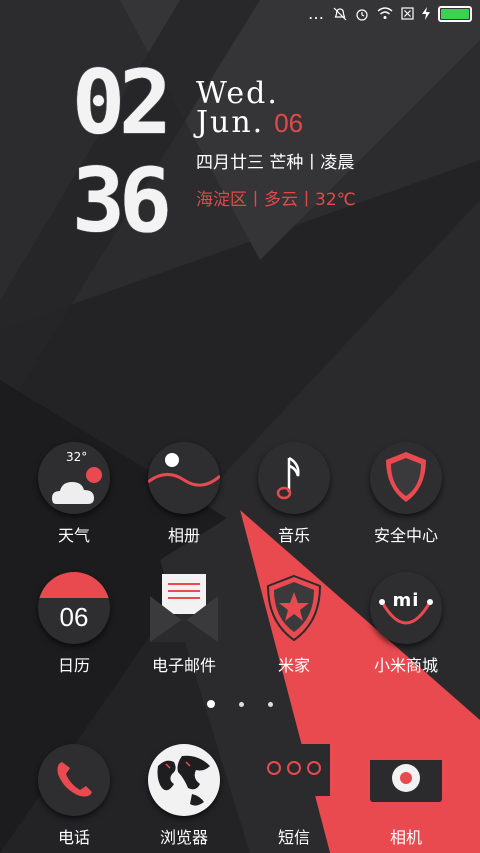 This screenshot has width=480, height=853. What do you see at coordinates (127, 103) in the screenshot?
I see `clock-hours: 02` at bounding box center [127, 103].